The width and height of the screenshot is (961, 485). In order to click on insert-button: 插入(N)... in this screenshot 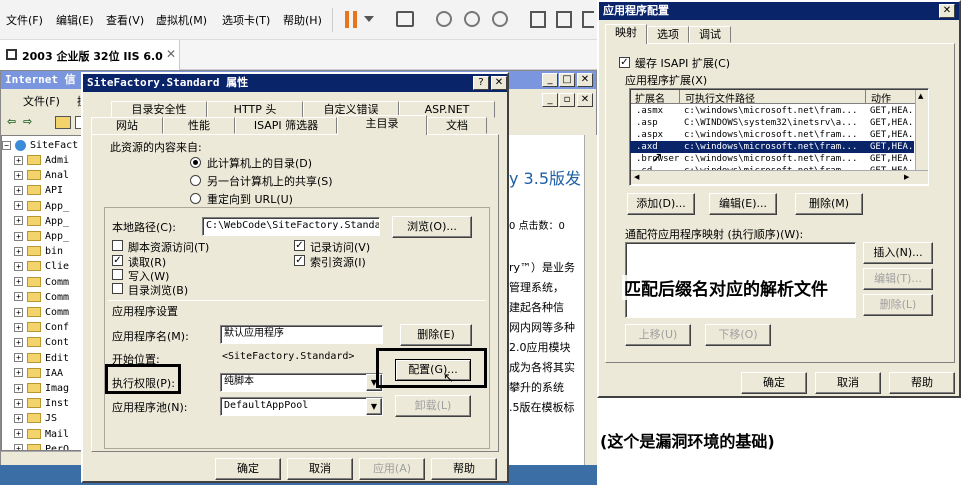, I will do `click(898, 253)`.